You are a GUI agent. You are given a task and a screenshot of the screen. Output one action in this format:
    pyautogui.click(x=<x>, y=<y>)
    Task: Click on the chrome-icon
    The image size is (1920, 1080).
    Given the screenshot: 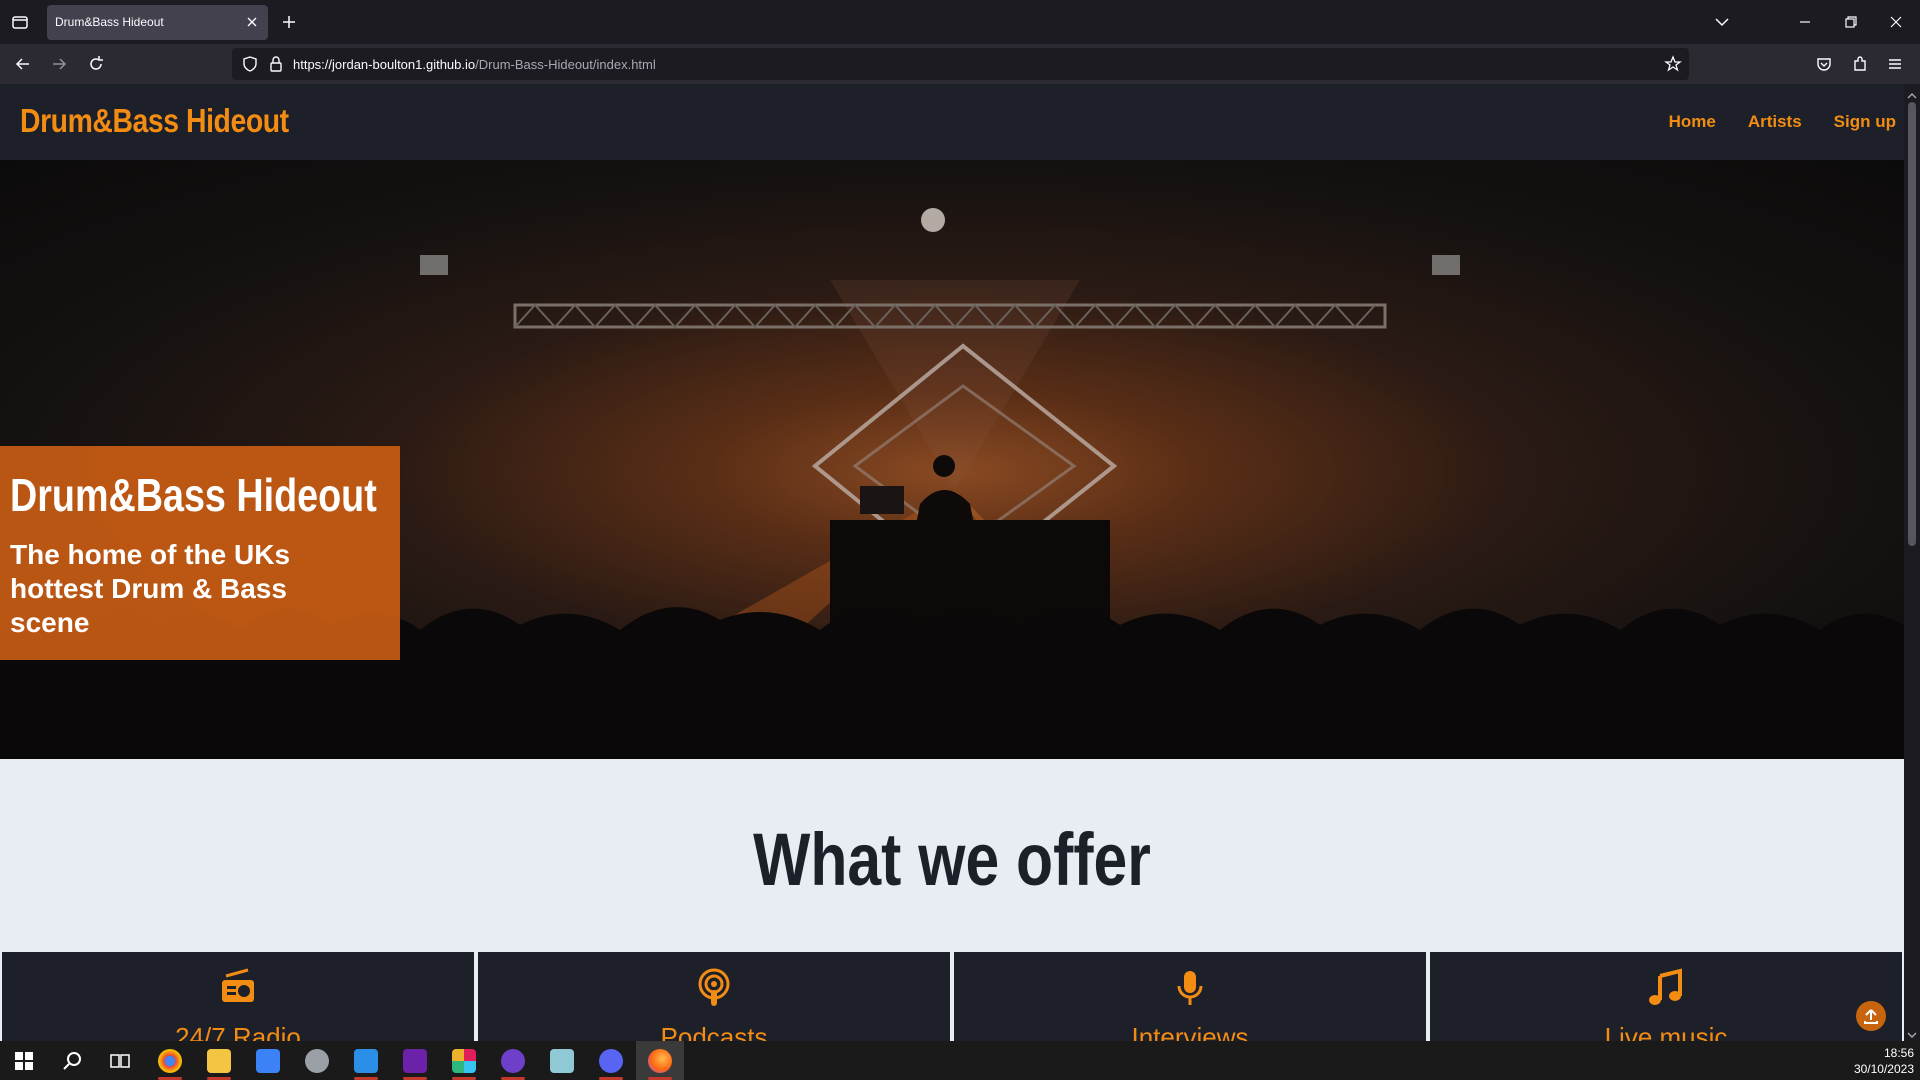 What is the action you would take?
    pyautogui.click(x=170, y=1061)
    